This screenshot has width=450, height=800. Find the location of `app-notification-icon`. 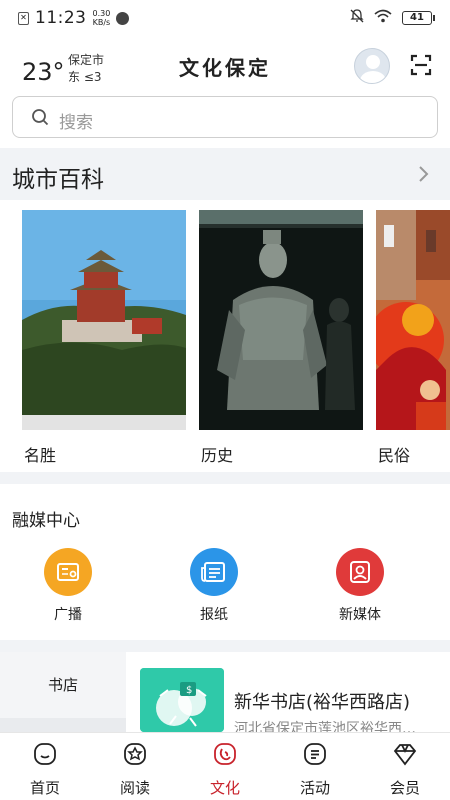

app-notification-icon is located at coordinates (123, 18).